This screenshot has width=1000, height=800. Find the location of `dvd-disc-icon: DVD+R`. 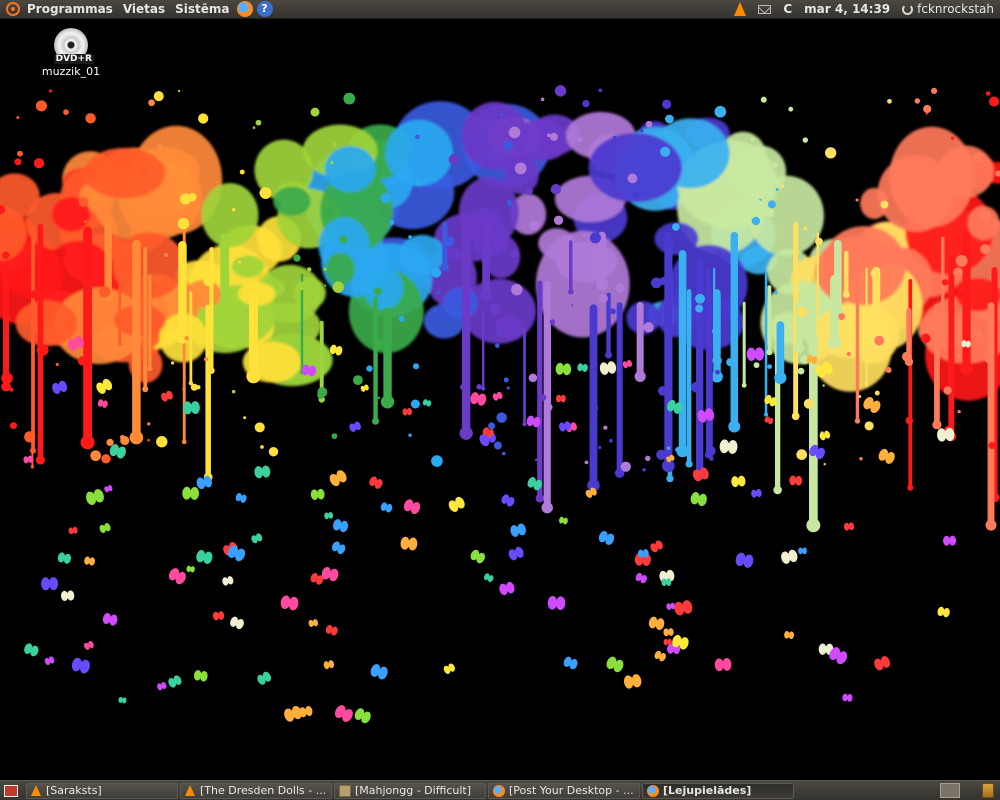

dvd-disc-icon: DVD+R is located at coordinates (73, 46).